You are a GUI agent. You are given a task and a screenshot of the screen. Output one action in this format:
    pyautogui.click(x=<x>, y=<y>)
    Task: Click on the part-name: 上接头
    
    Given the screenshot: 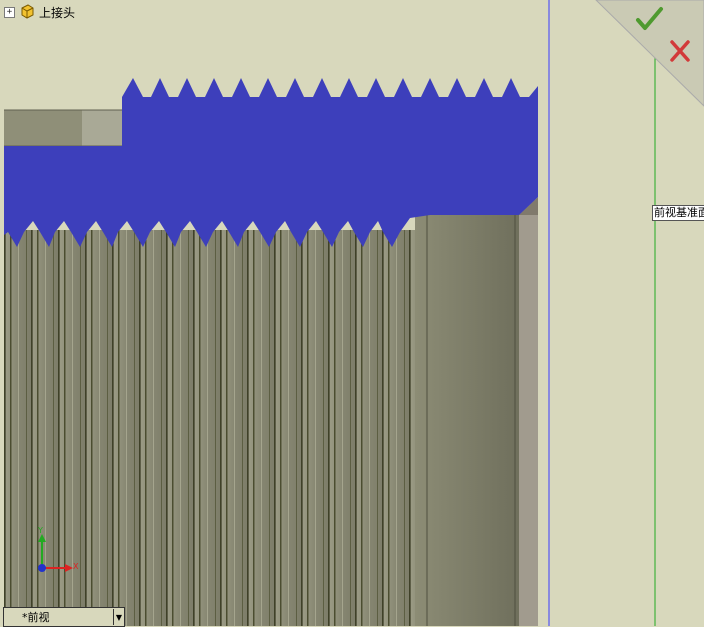 What is the action you would take?
    pyautogui.click(x=57, y=12)
    